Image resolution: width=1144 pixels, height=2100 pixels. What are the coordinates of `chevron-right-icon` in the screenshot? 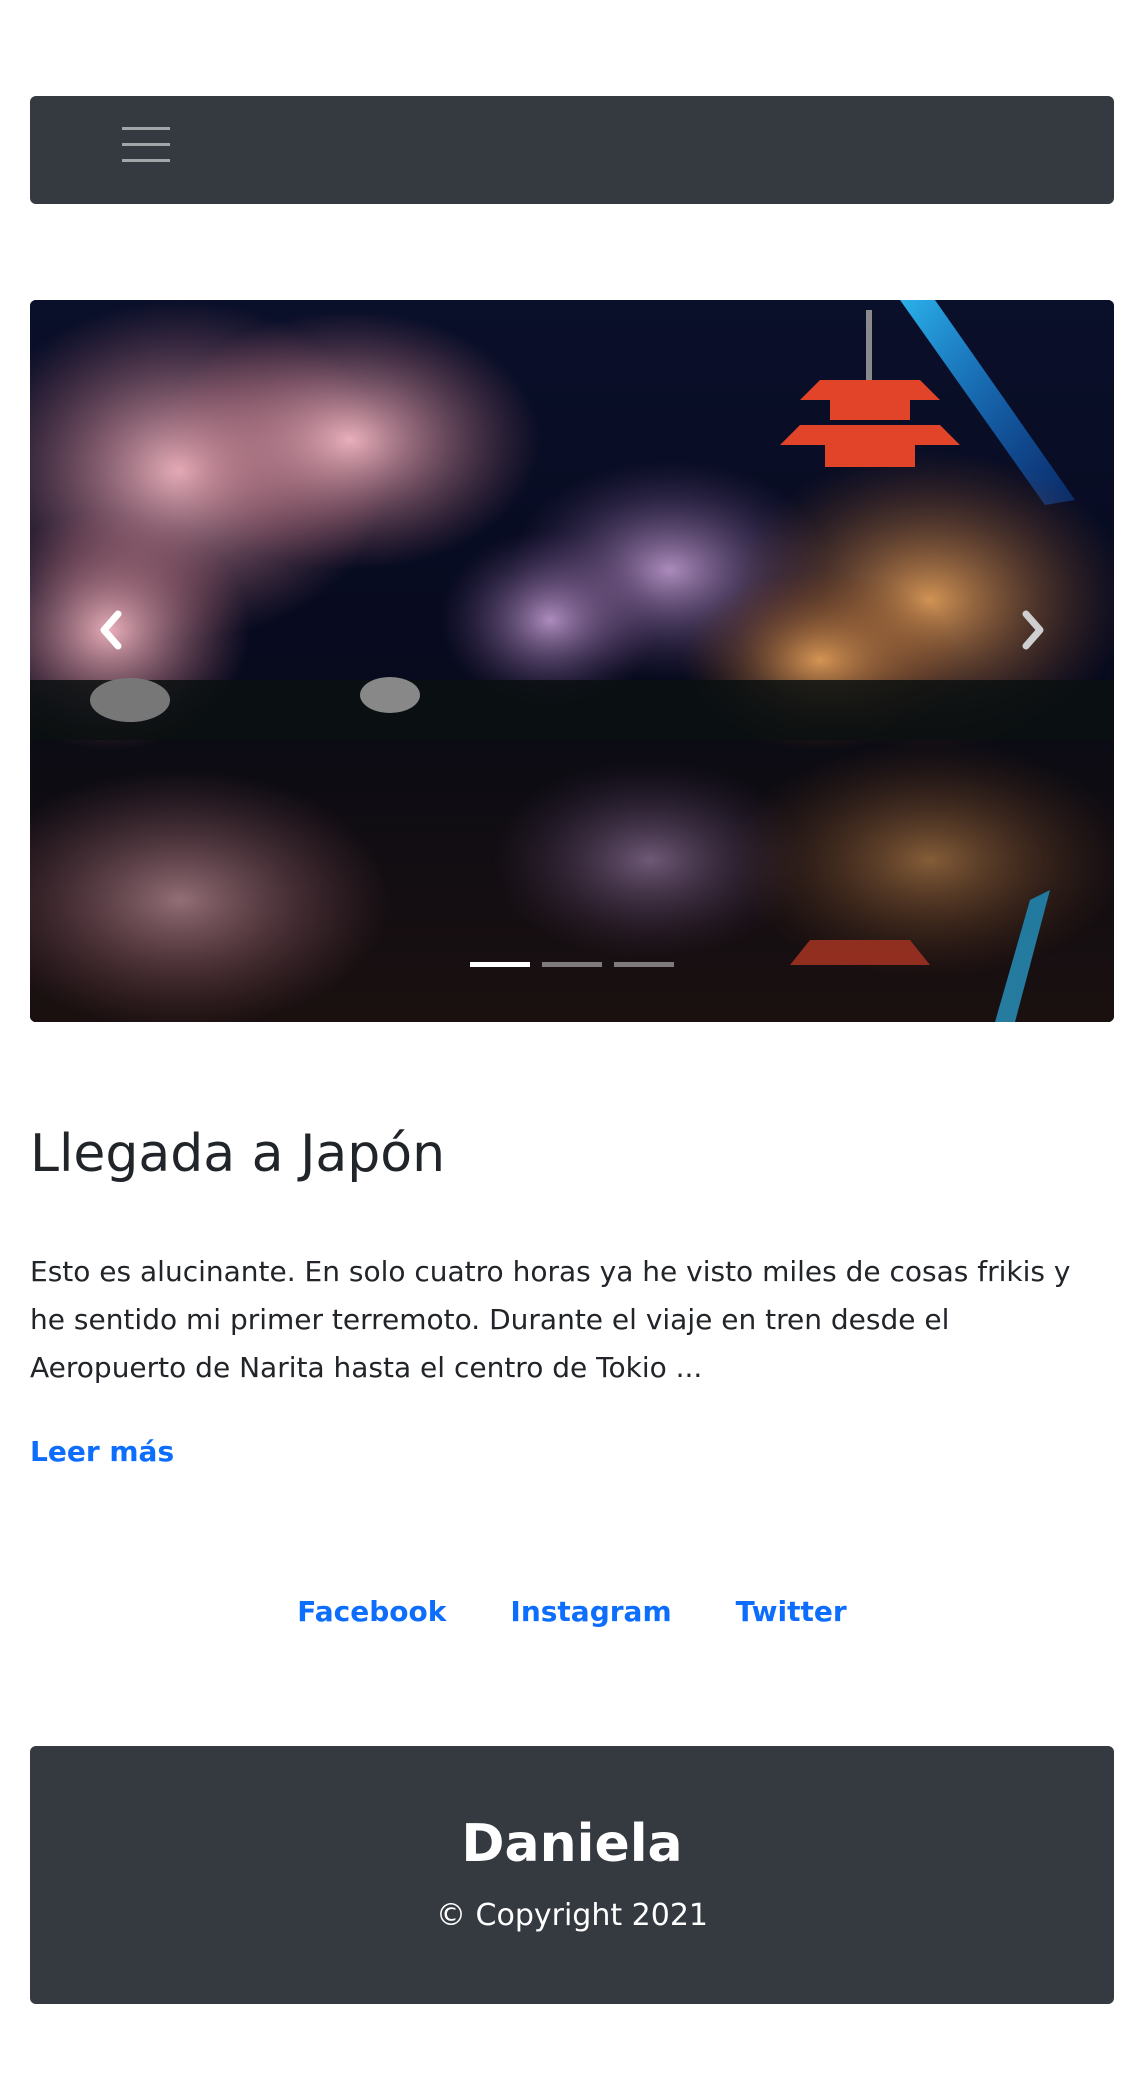 It's located at (1032, 637).